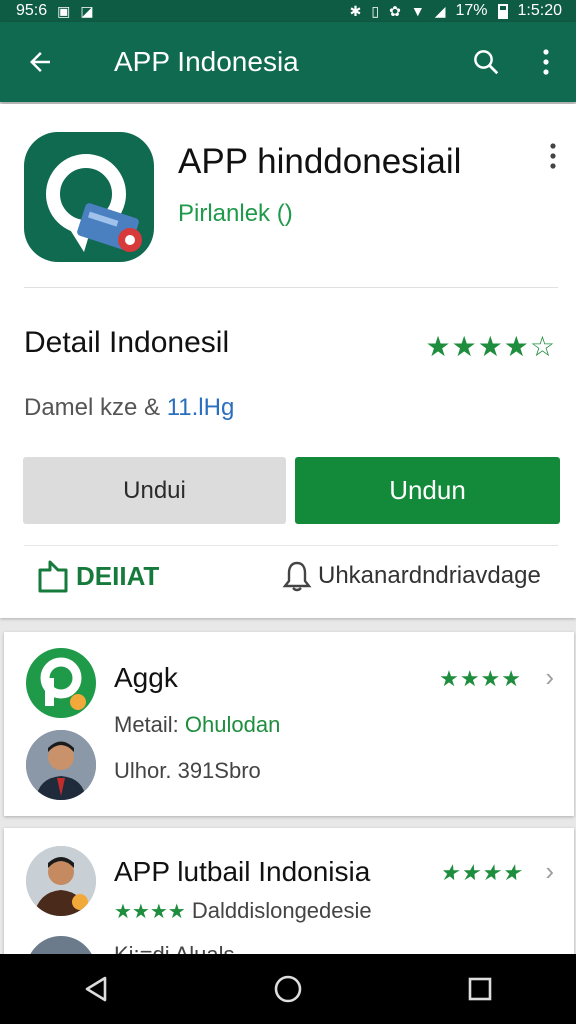  I want to click on detail-link-label: DEIIAT, so click(118, 575).